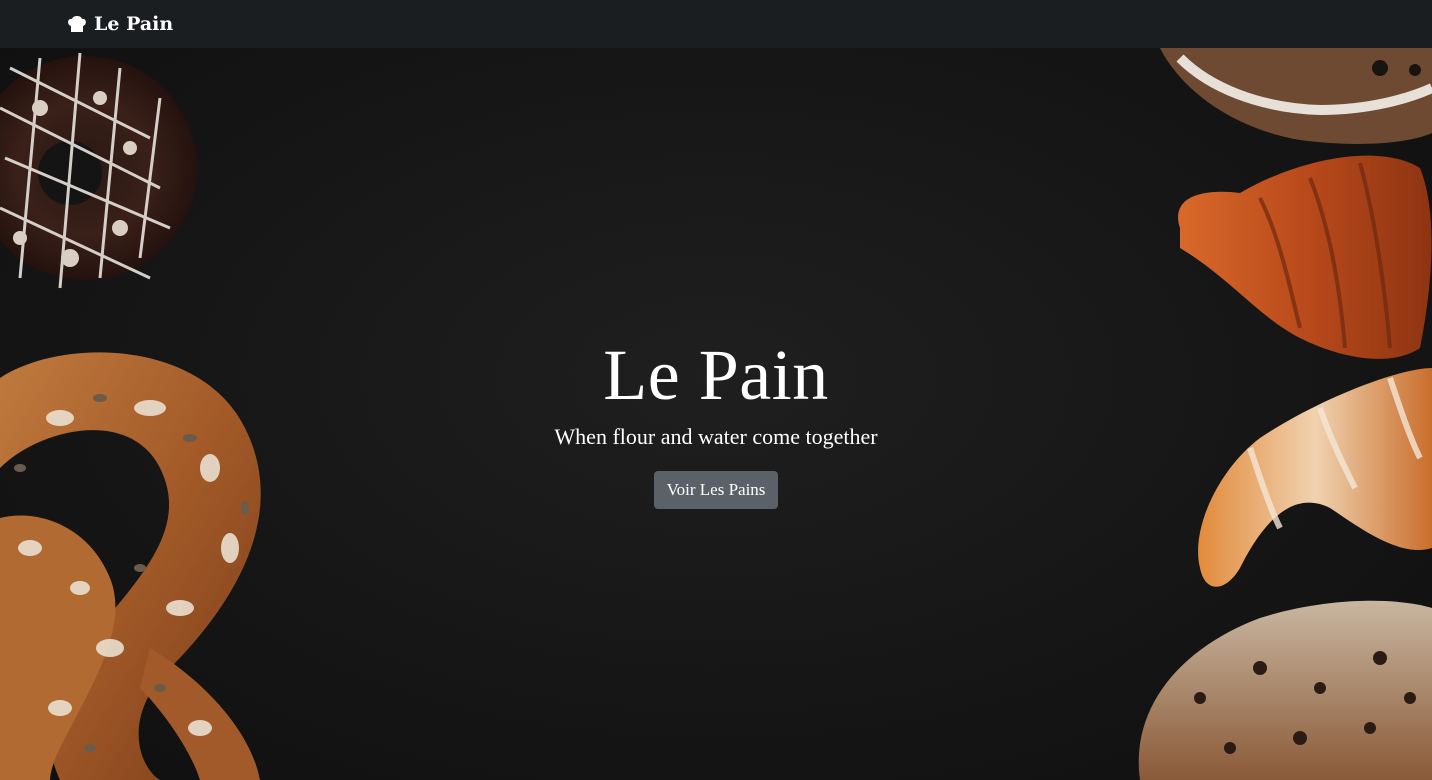 The height and width of the screenshot is (780, 1432). I want to click on hero-subtitle: When flour and water come together, so click(716, 436).